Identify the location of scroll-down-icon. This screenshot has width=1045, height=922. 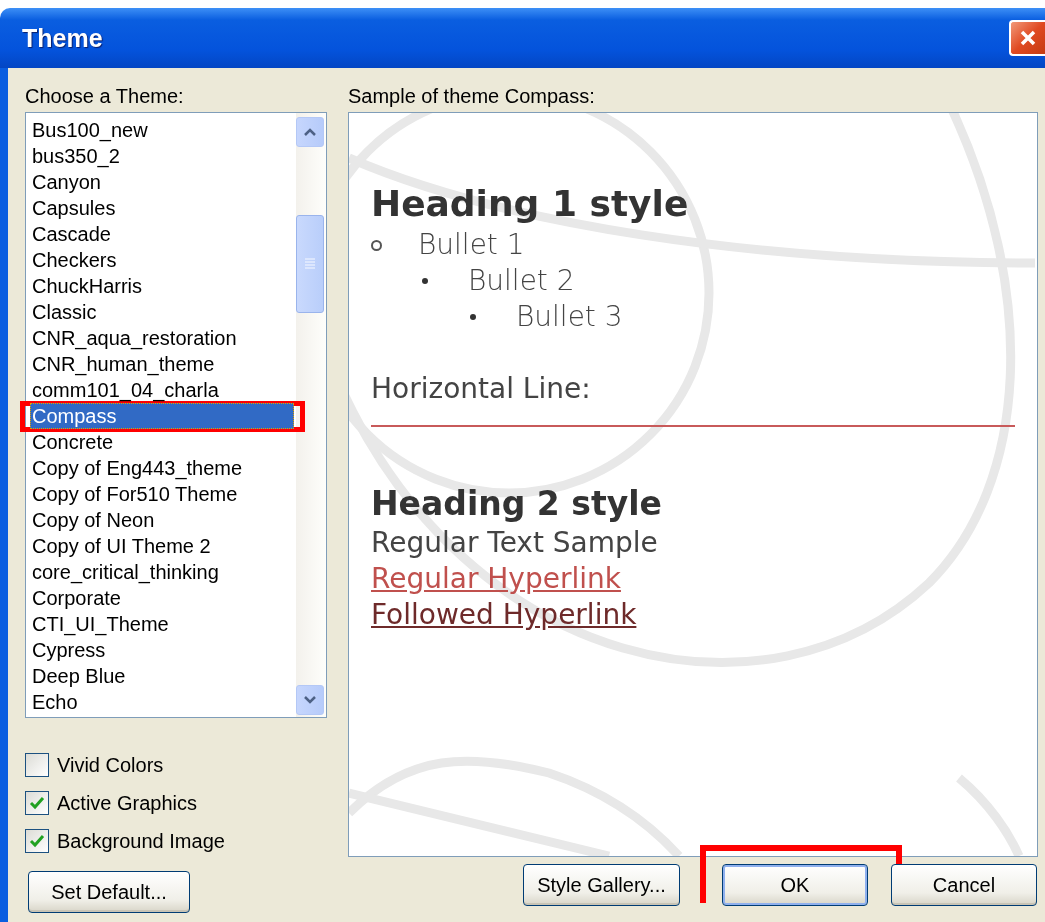
(310, 700).